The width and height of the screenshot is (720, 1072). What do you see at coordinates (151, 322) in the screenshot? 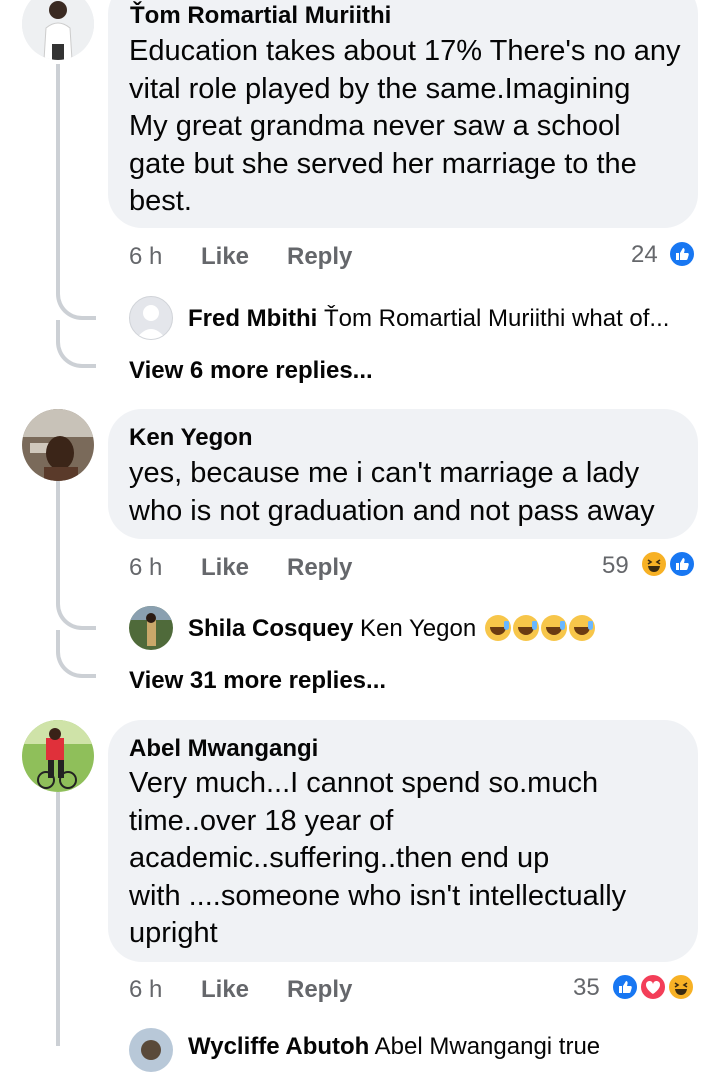
I see `default-profile-icon` at bounding box center [151, 322].